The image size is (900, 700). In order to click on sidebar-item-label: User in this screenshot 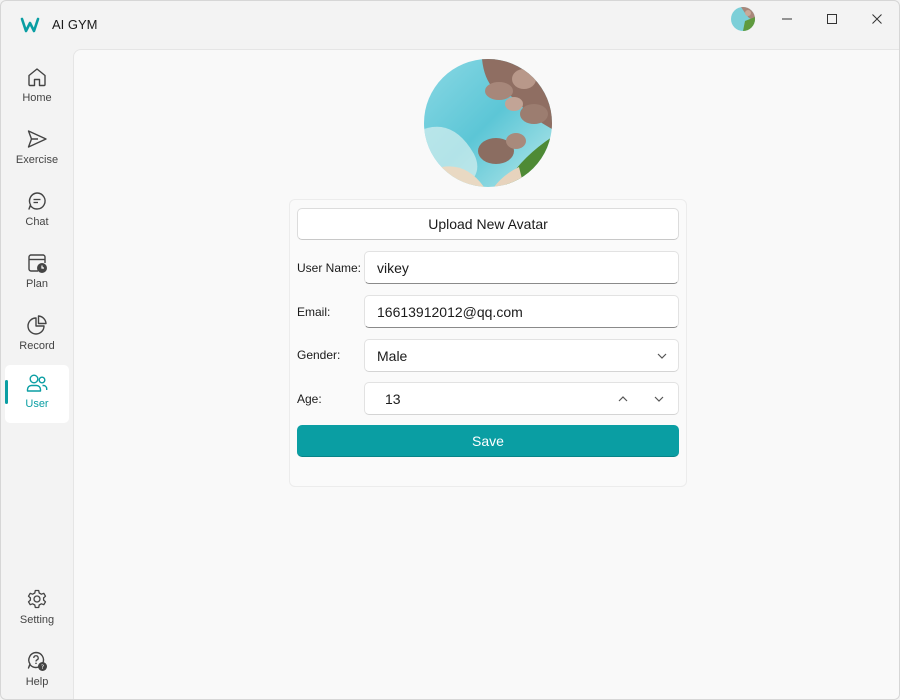, I will do `click(37, 404)`.